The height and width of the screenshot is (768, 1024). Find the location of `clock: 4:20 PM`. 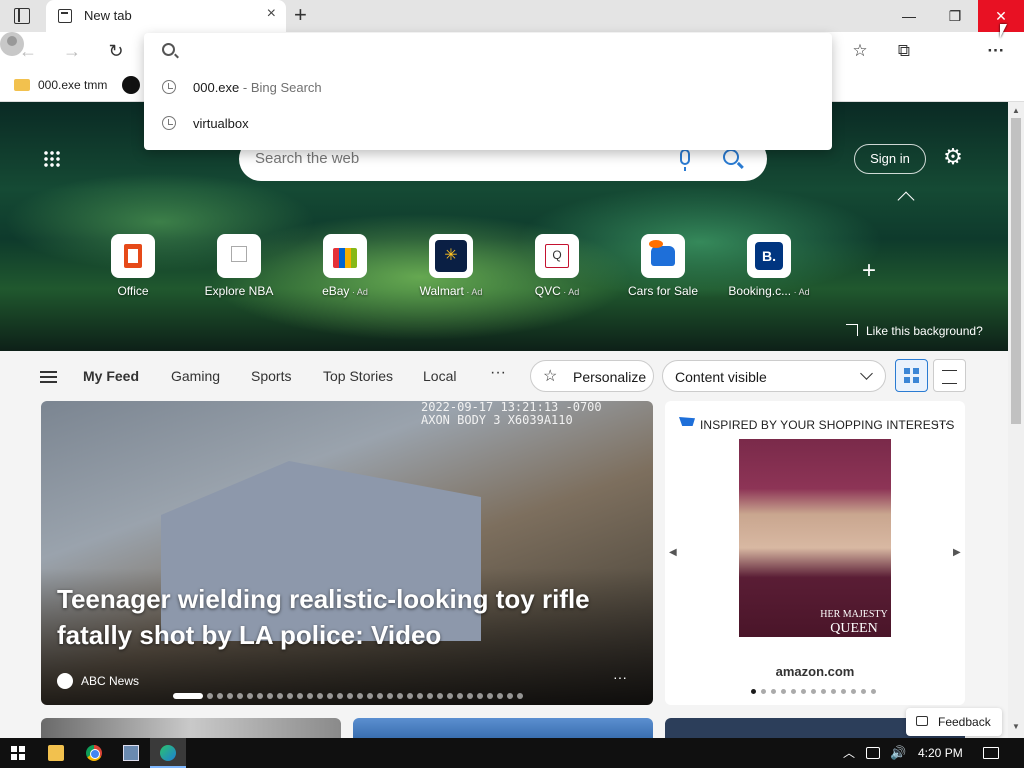

clock: 4:20 PM is located at coordinates (940, 753).